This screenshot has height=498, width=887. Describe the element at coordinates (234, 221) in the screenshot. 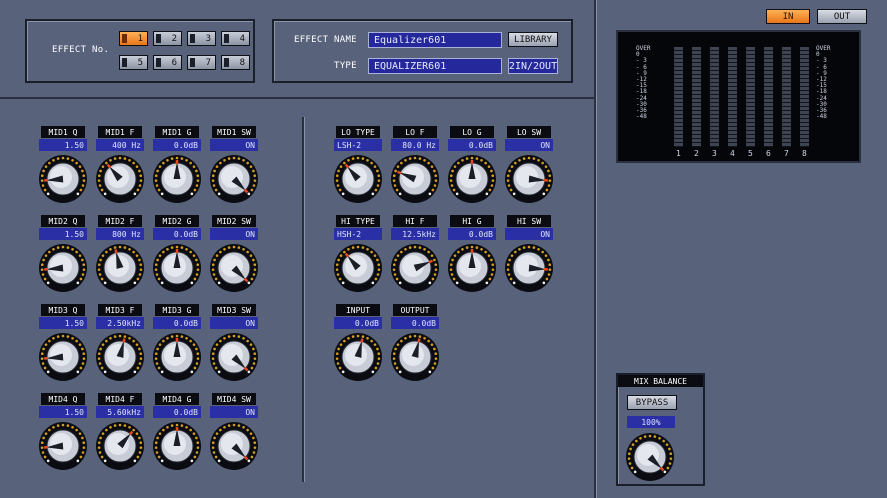

I see `param-label: MID2 SW` at that location.